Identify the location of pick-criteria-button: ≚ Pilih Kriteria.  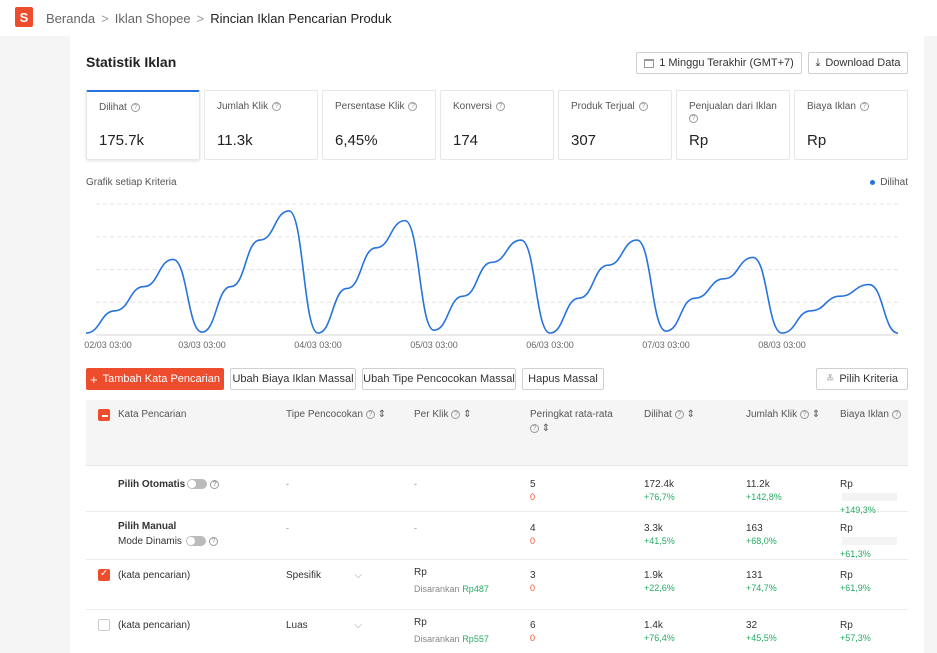
(862, 379).